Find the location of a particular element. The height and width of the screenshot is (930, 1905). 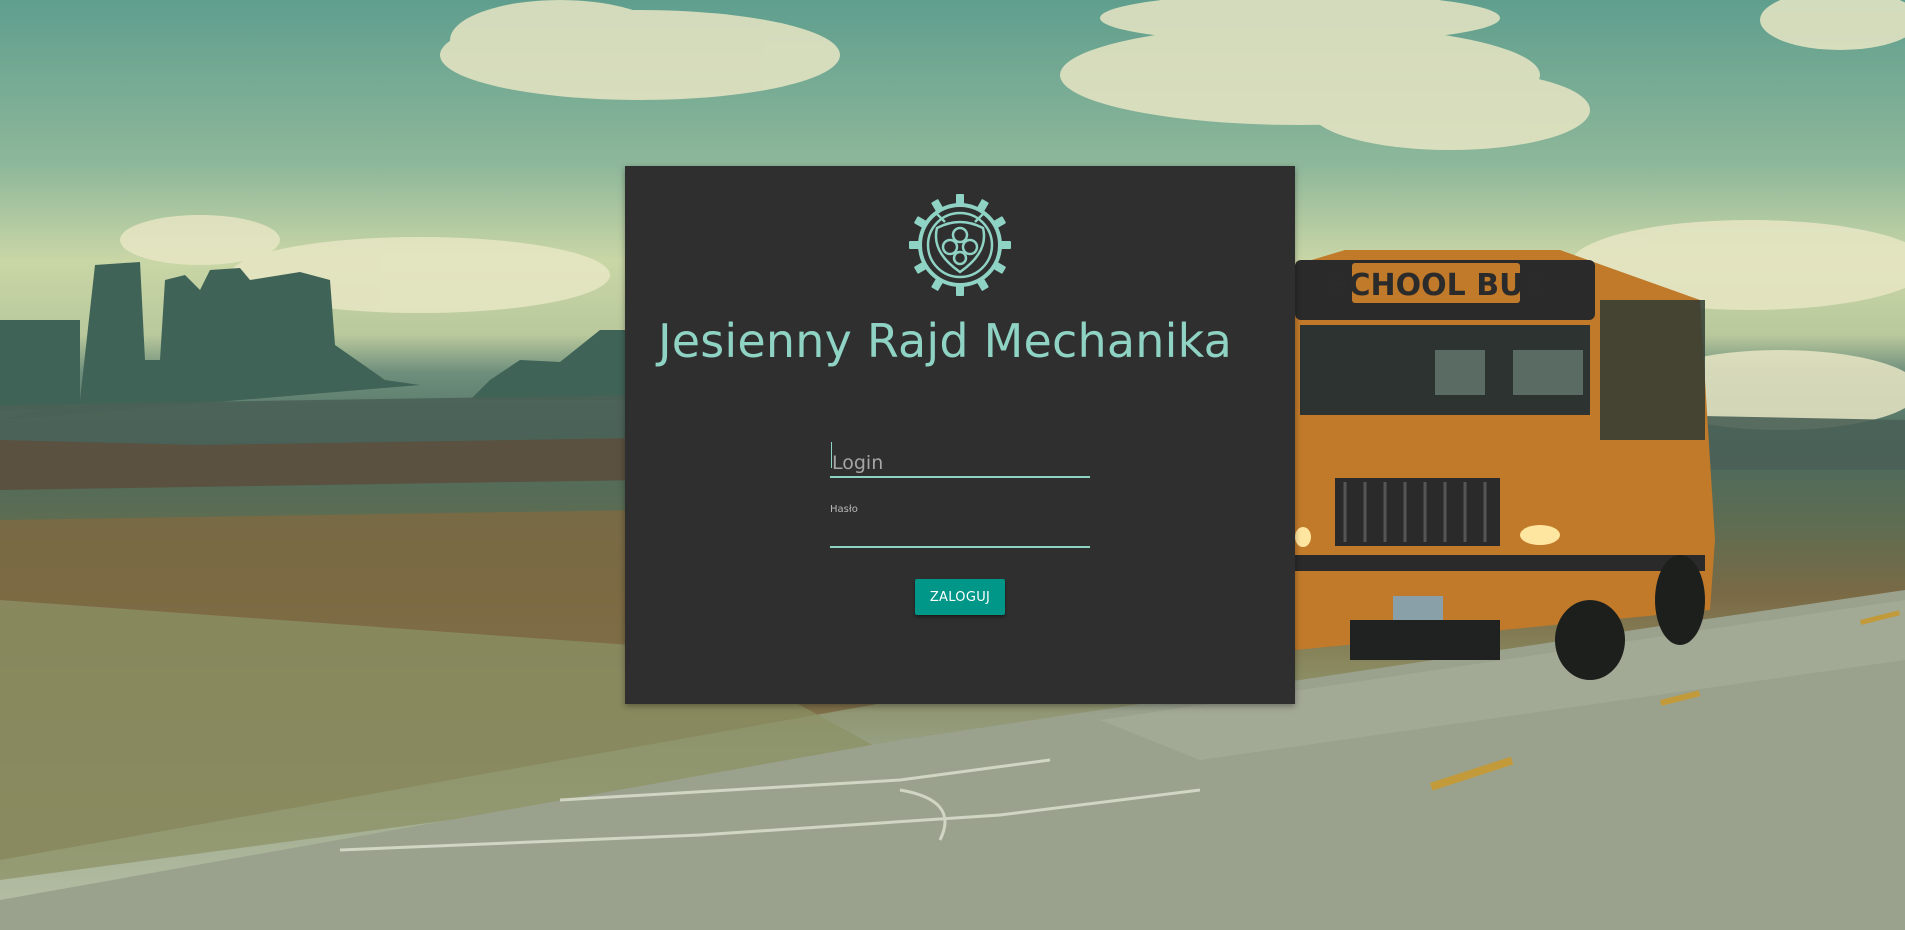

login-button: ZALOGUJ is located at coordinates (960, 597).